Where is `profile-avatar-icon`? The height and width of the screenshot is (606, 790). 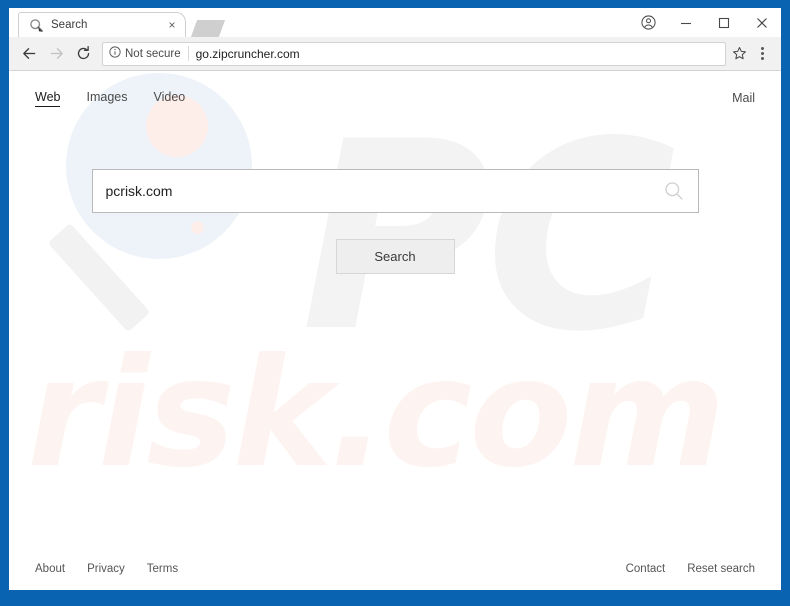 profile-avatar-icon is located at coordinates (648, 22).